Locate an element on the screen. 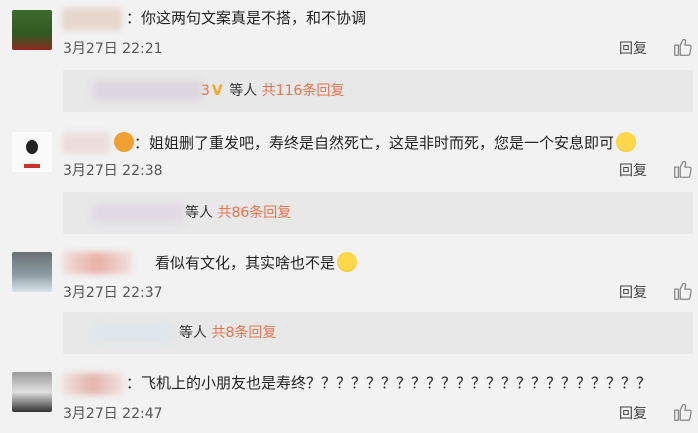 This screenshot has height=433, width=698. vip-badge-icon: V is located at coordinates (217, 91).